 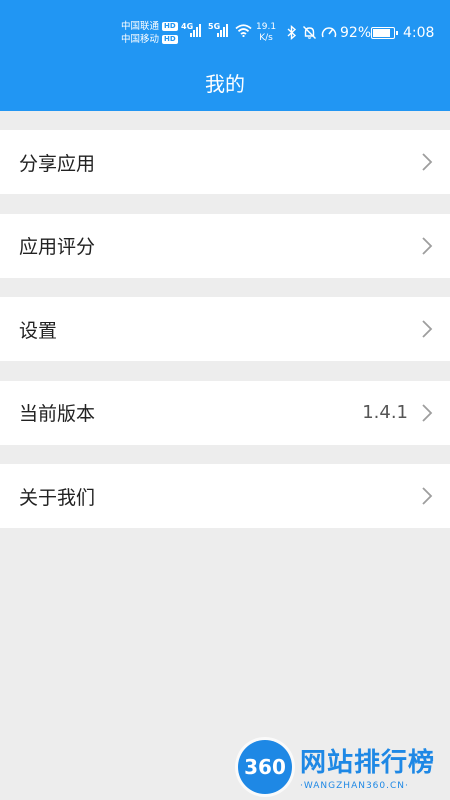 I want to click on bluetooth-icon, so click(x=292, y=32).